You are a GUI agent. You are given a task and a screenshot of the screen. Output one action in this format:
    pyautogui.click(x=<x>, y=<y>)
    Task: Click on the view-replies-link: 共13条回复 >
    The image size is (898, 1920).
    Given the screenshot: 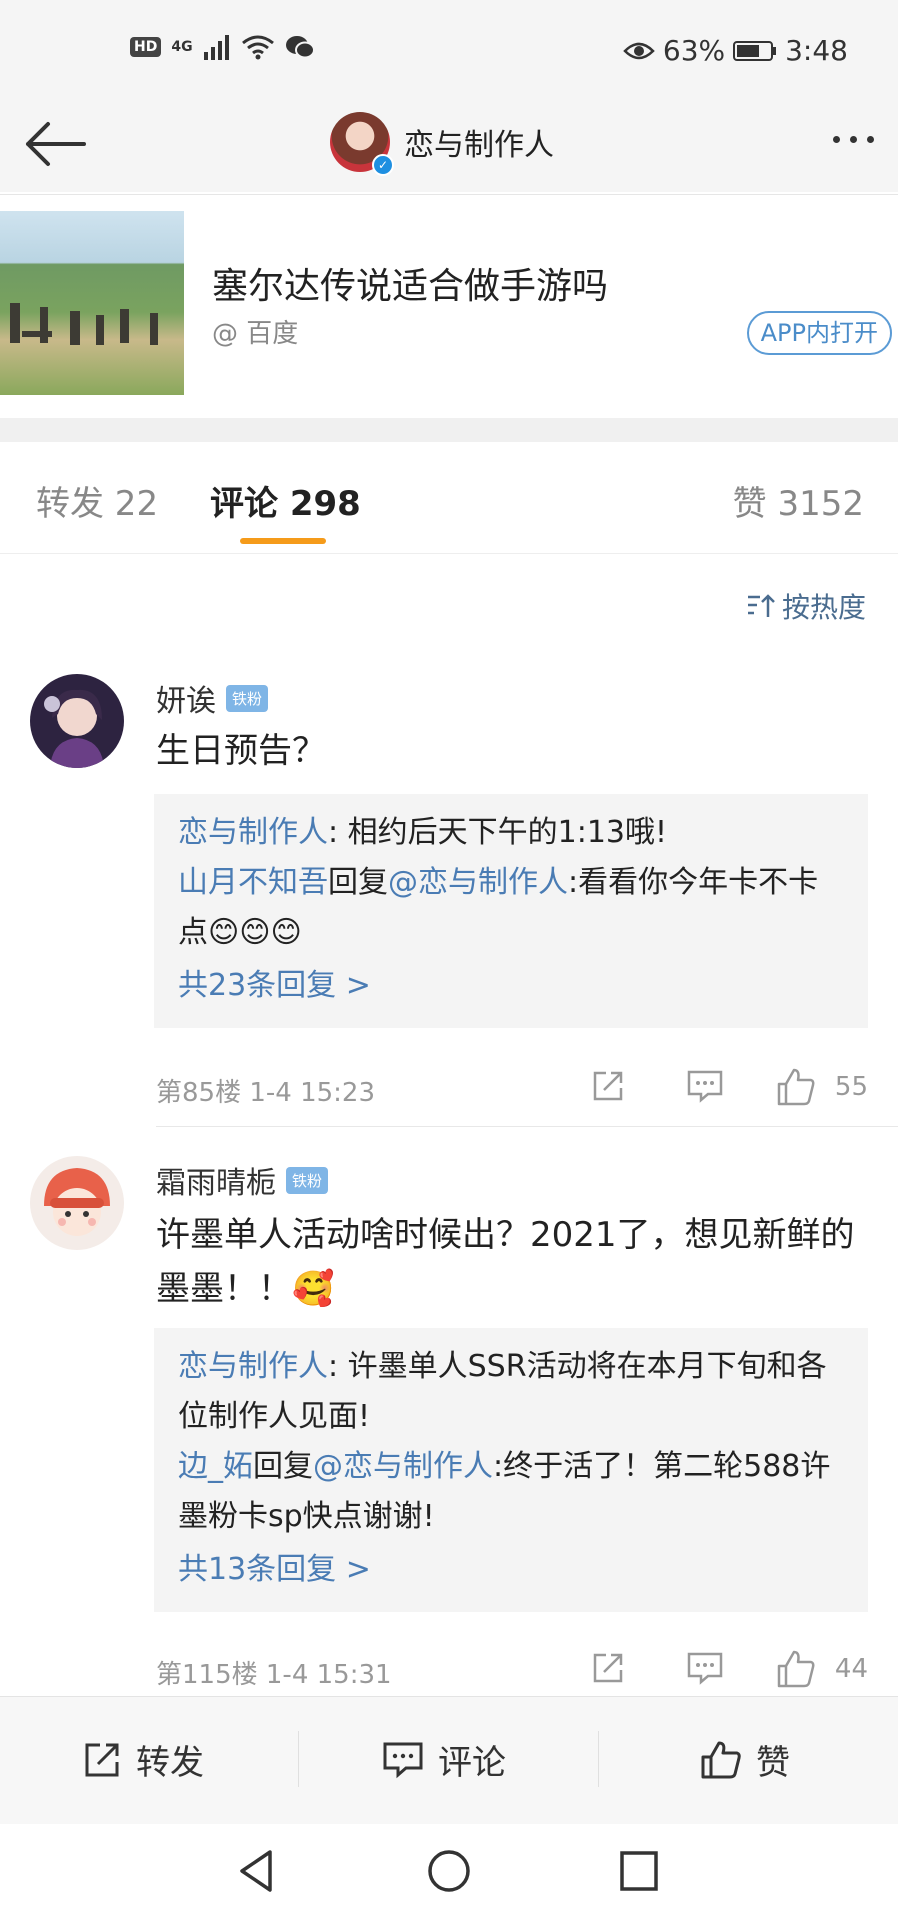 What is the action you would take?
    pyautogui.click(x=511, y=1570)
    